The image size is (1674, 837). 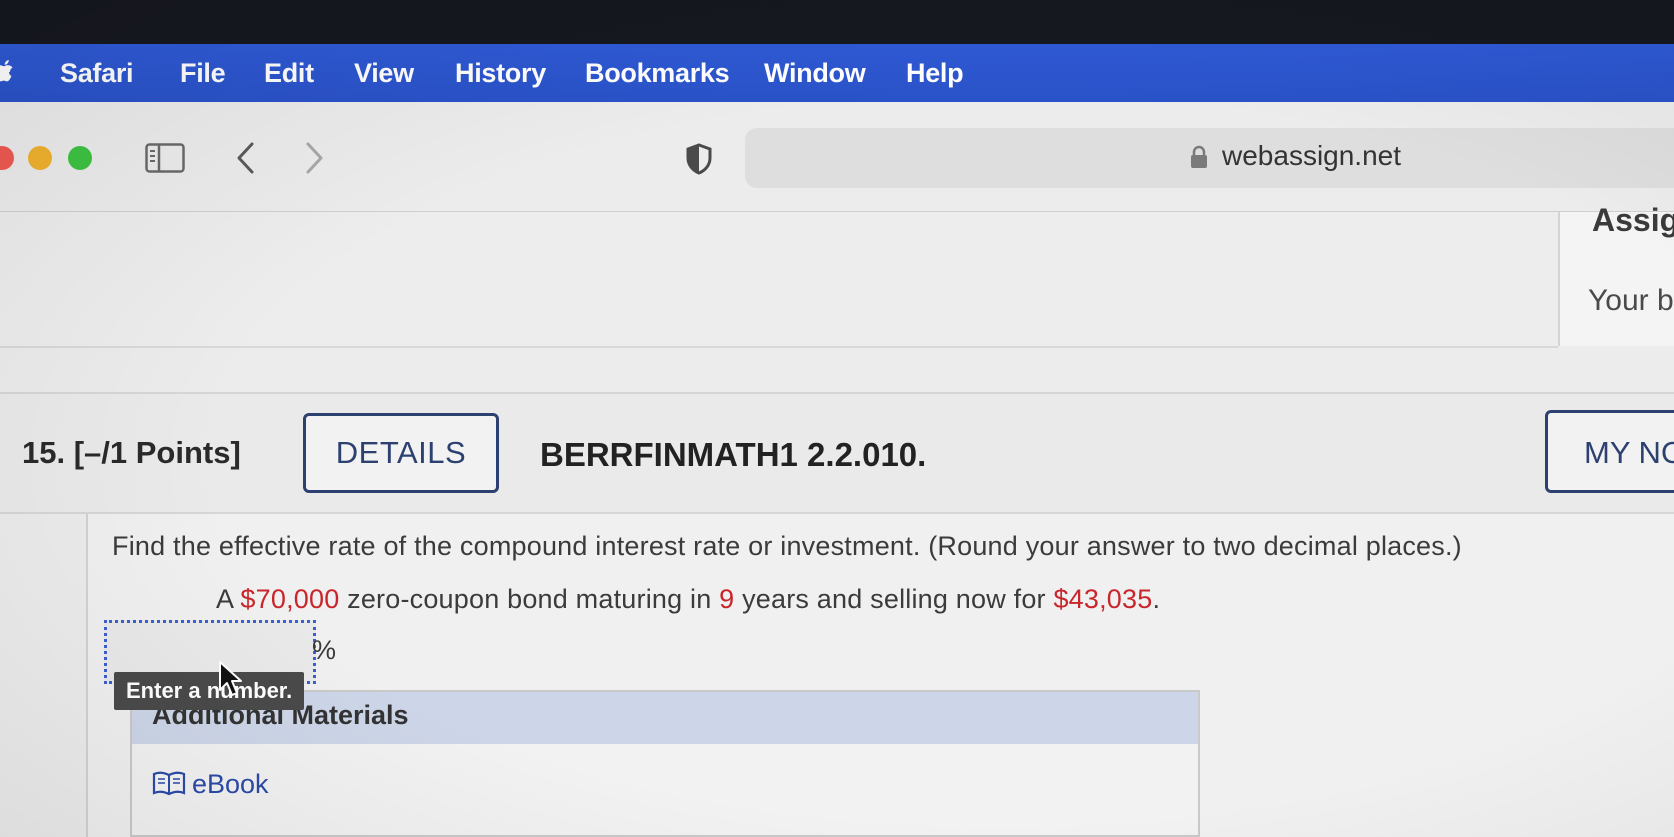 What do you see at coordinates (314, 158) in the screenshot?
I see `forward-chevron-icon` at bounding box center [314, 158].